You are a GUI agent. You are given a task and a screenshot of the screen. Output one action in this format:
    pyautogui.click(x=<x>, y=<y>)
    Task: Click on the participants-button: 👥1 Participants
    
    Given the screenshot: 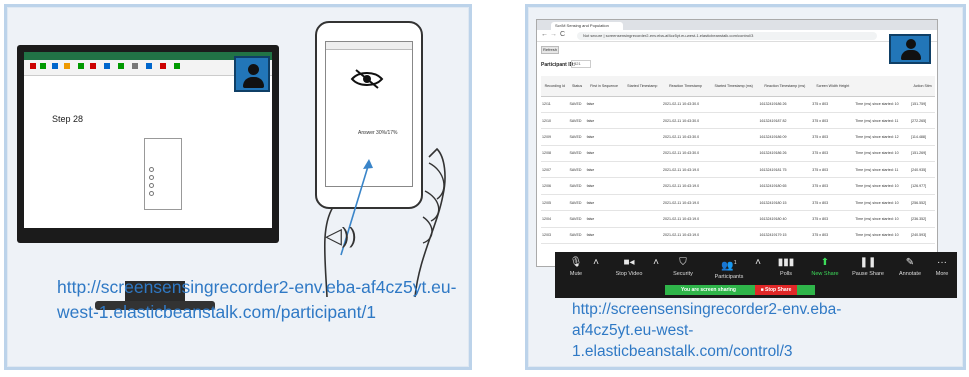 What is the action you would take?
    pyautogui.click(x=729, y=268)
    